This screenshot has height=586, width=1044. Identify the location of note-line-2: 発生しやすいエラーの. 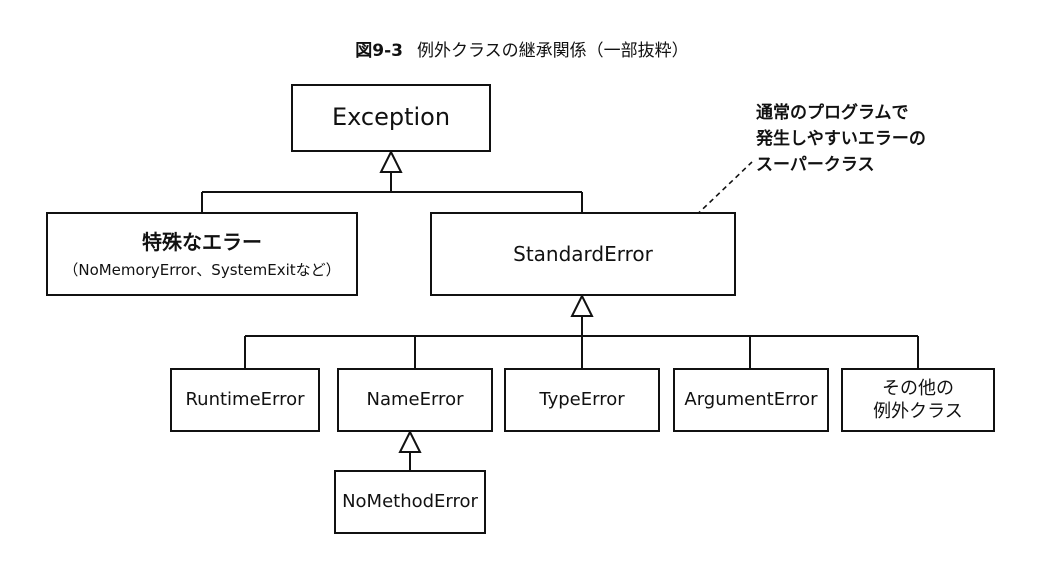
(841, 139).